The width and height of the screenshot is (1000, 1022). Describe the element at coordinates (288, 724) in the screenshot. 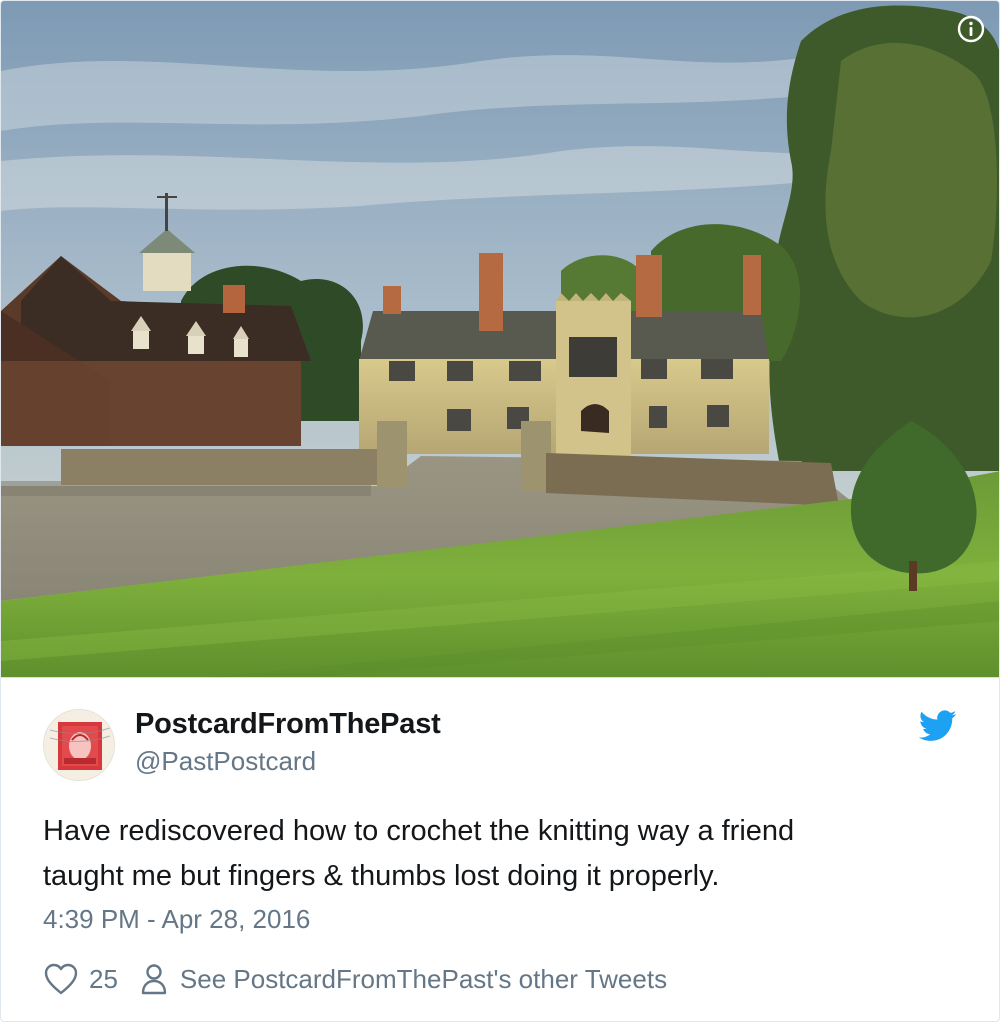

I see `author-display-name: PostcardFromThePast` at that location.